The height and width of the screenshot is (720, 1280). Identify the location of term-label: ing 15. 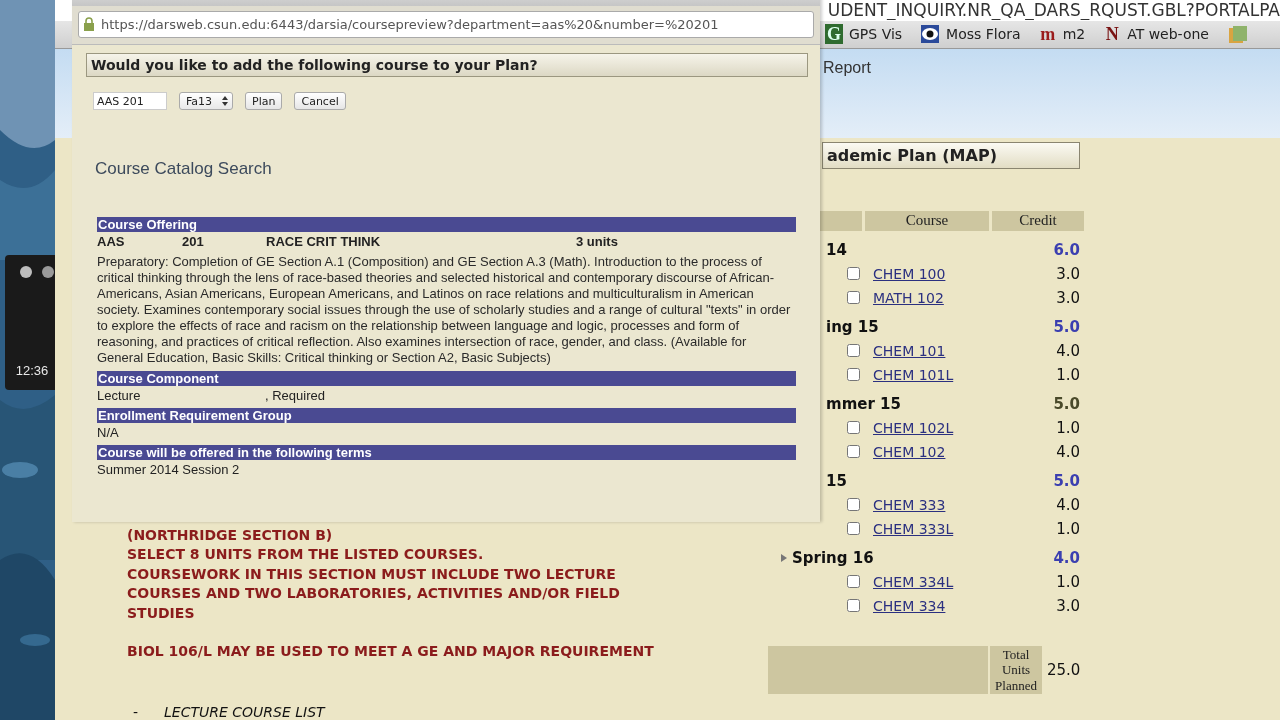
(852, 327).